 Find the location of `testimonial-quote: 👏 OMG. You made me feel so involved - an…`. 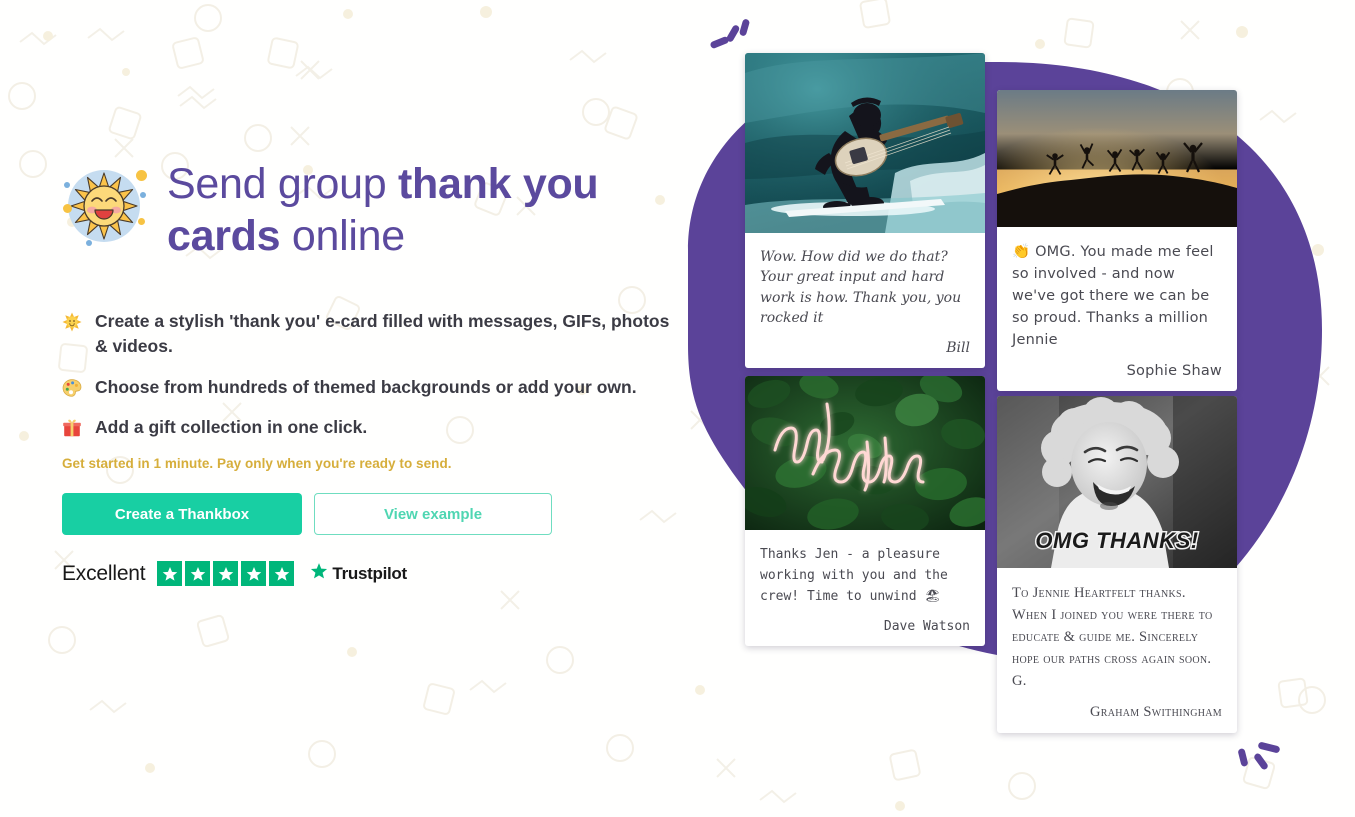

testimonial-quote: 👏 OMG. You made me feel so involved - an… is located at coordinates (1113, 296).